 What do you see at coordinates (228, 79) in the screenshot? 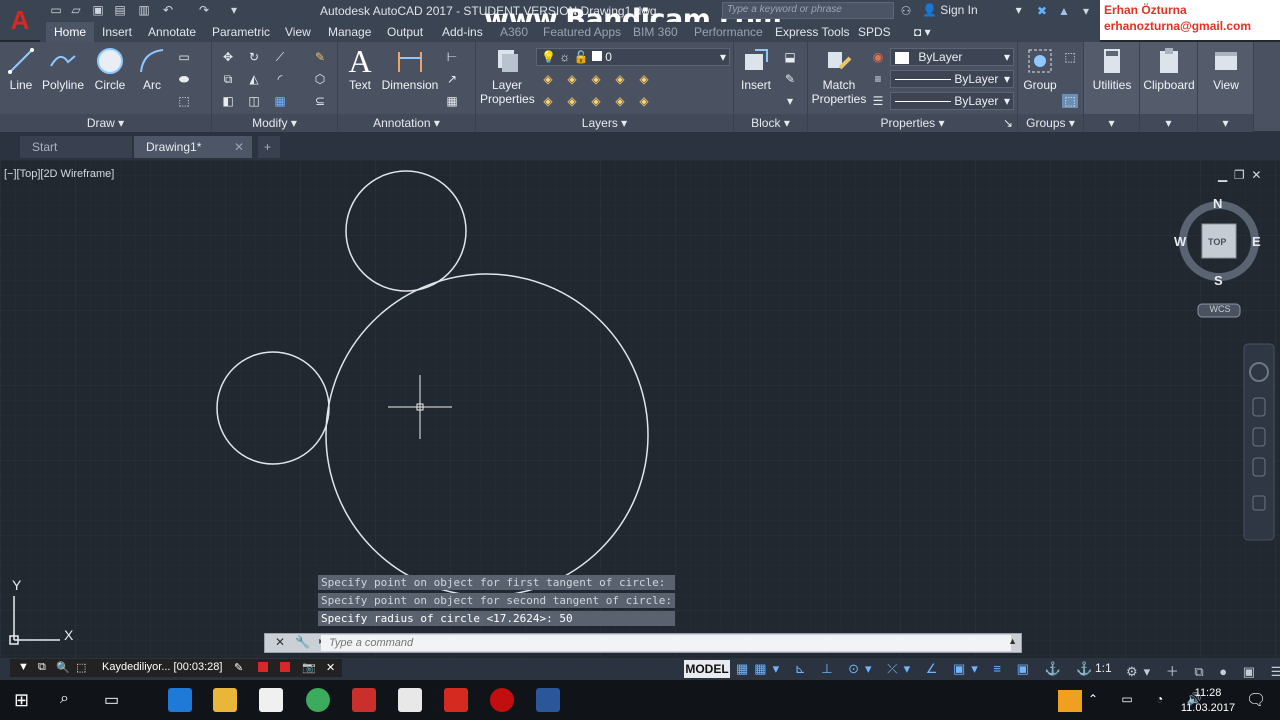
I see `copy-icon: ⧉` at bounding box center [228, 79].